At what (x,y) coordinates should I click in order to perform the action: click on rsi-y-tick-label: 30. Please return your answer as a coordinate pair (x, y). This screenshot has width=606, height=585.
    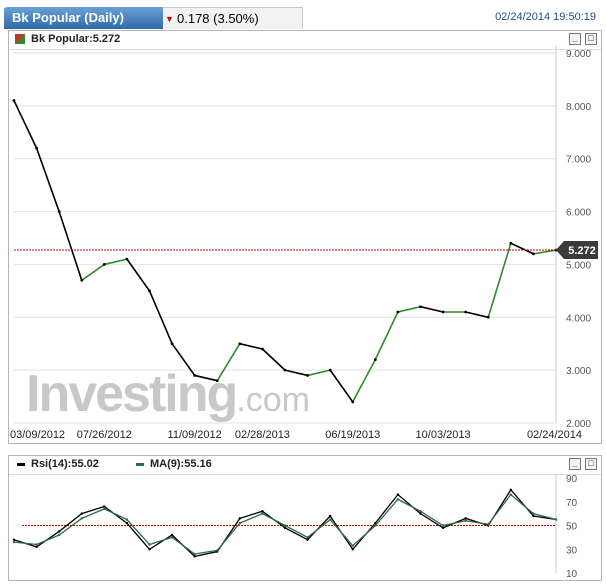
    Looking at the image, I should click on (572, 550).